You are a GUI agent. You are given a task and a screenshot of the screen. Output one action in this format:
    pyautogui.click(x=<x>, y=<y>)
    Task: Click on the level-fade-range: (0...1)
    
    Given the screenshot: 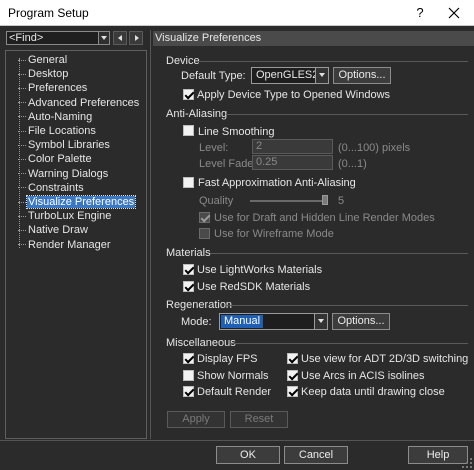 What is the action you would take?
    pyautogui.click(x=352, y=164)
    